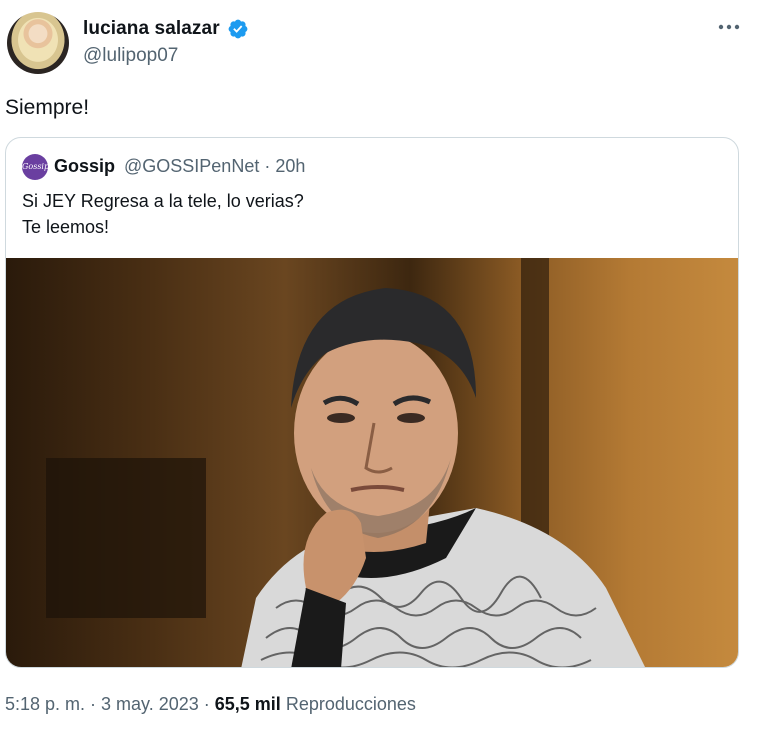 This screenshot has height=742, width=767. I want to click on tweet-text: Siempre!, so click(47, 107).